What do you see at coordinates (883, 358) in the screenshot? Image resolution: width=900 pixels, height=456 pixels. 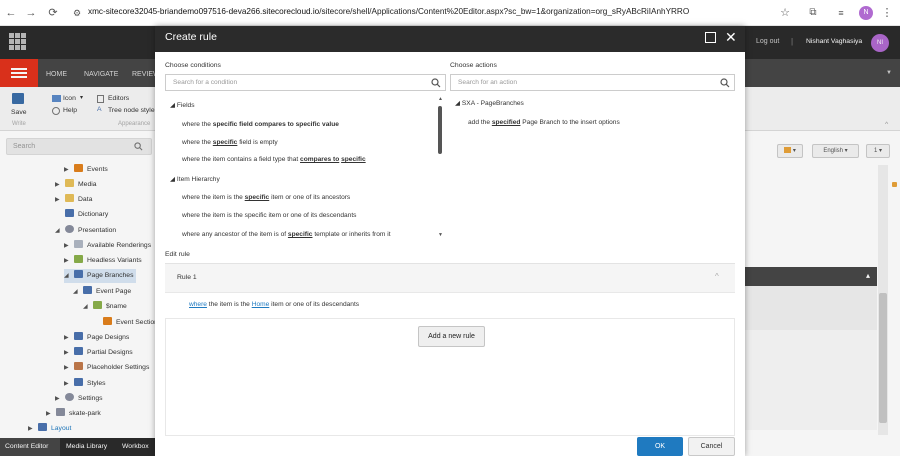 I see `scrollbar-thumb` at bounding box center [883, 358].